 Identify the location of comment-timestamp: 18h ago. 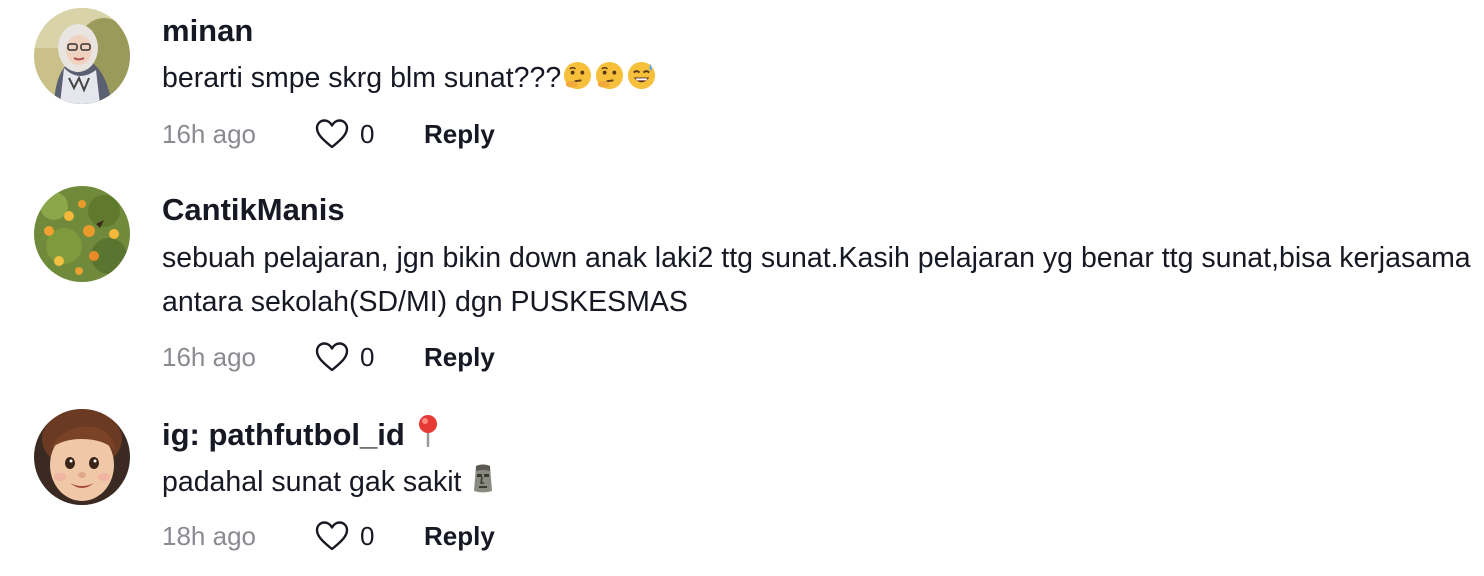
(209, 535).